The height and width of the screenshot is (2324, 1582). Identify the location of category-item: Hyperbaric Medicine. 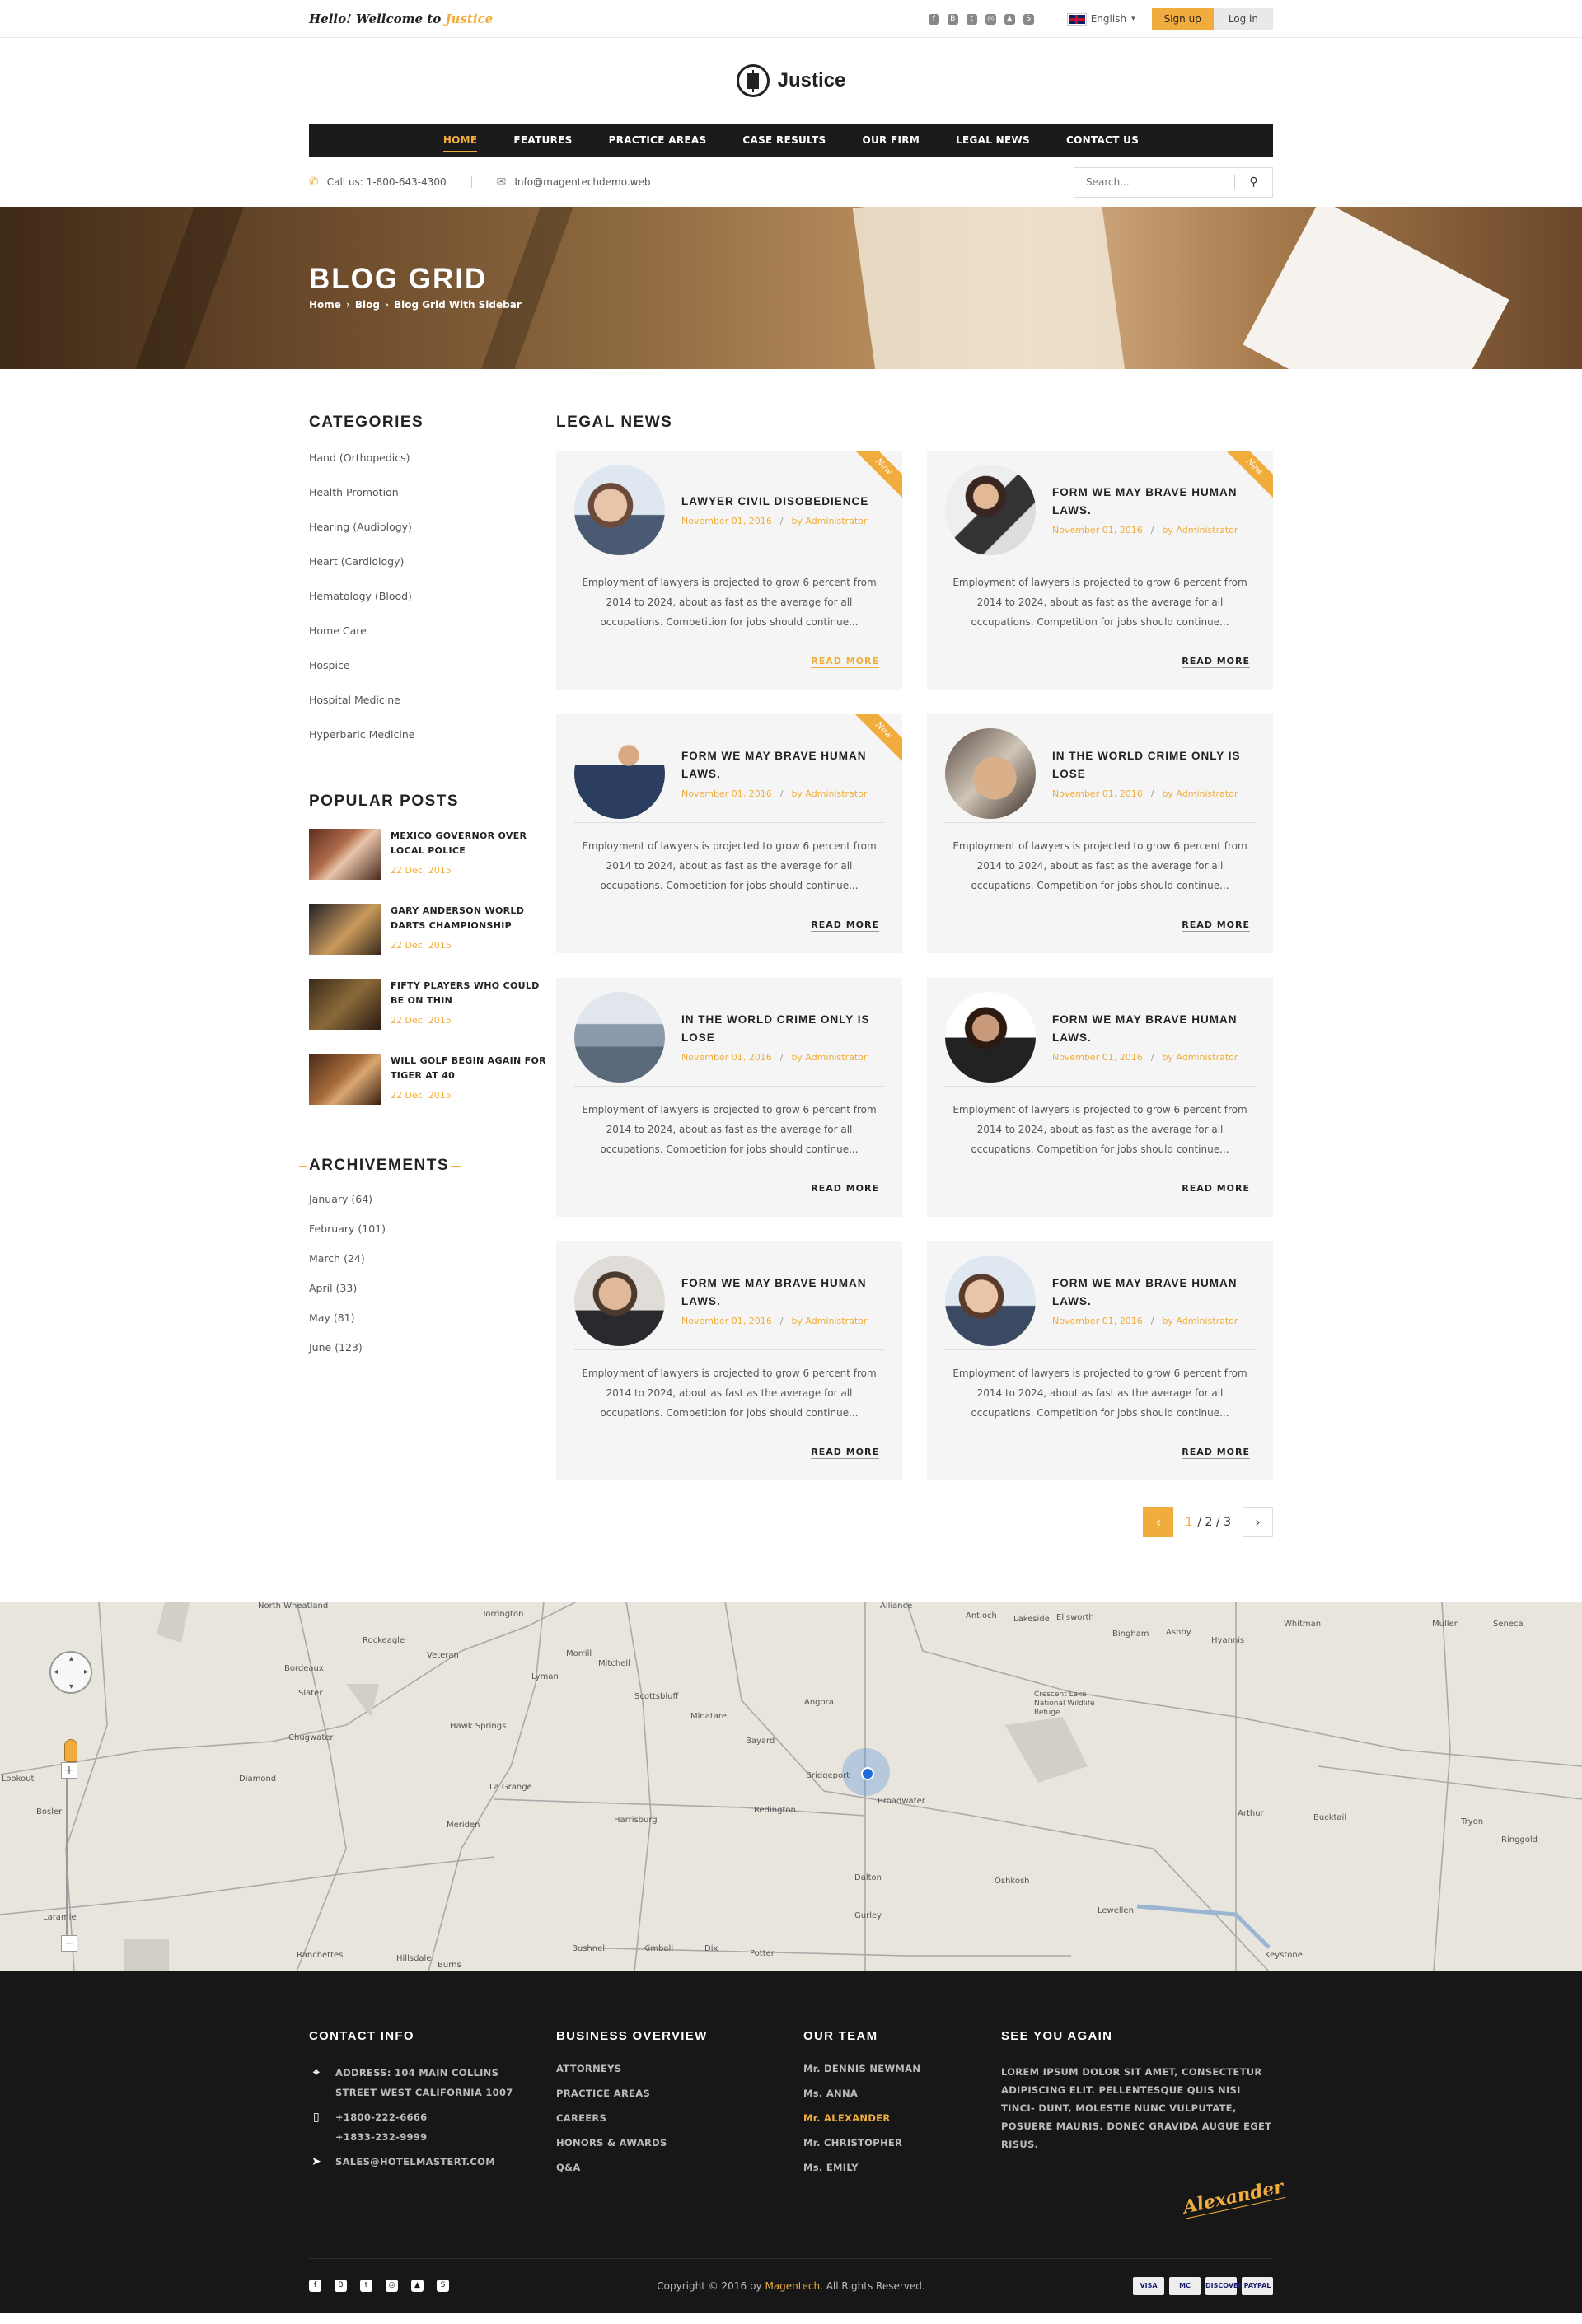
(433, 744).